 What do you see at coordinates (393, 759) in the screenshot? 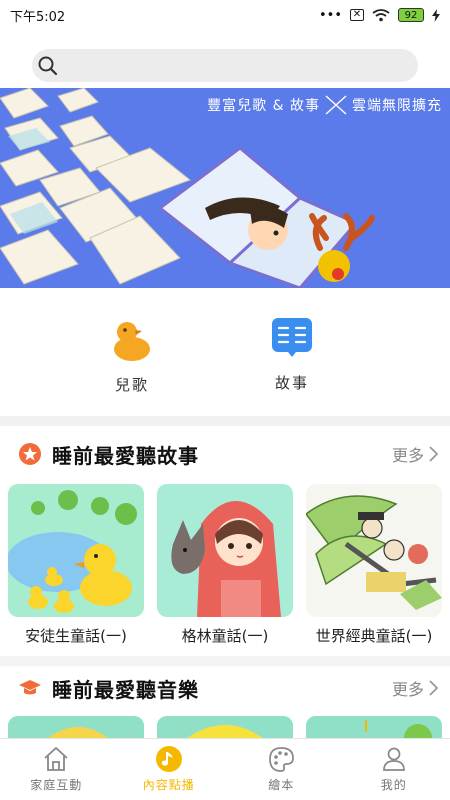
I see `person-icon` at bounding box center [393, 759].